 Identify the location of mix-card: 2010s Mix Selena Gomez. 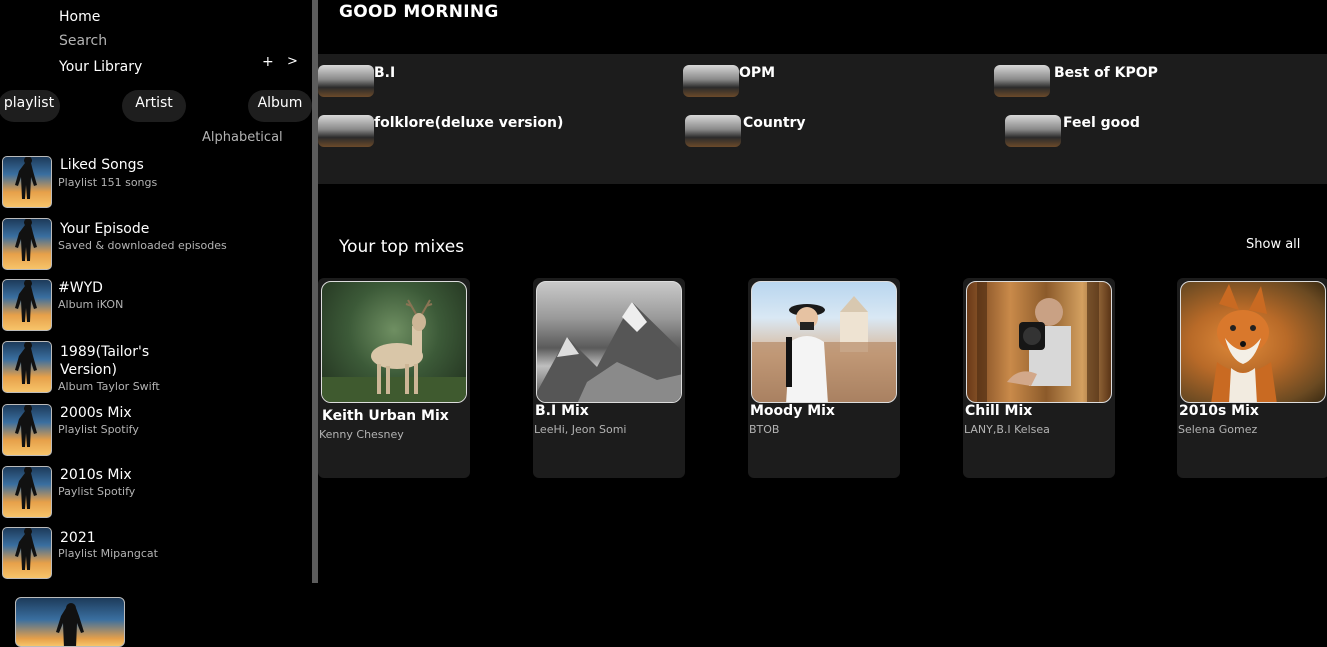
(1252, 378).